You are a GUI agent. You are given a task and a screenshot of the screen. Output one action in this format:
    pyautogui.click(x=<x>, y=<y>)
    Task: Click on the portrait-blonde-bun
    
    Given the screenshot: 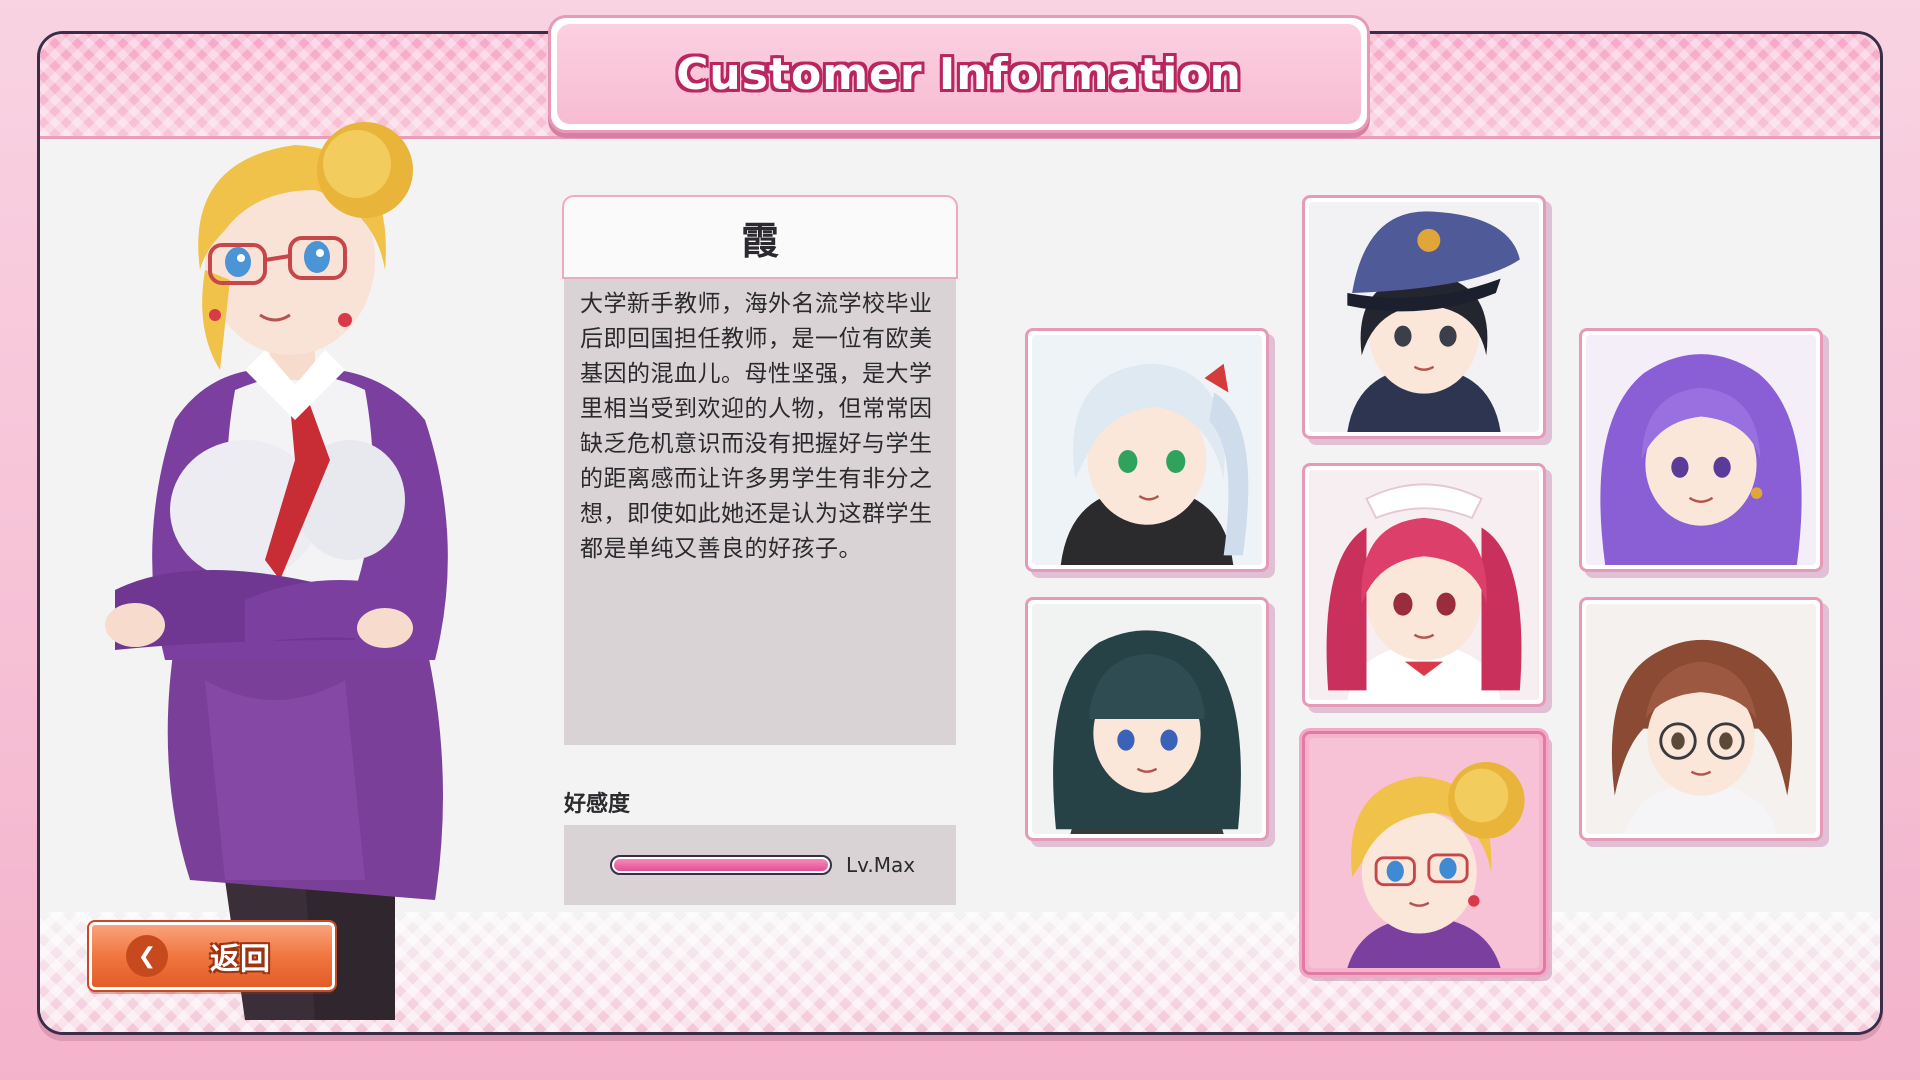 What is the action you would take?
    pyautogui.click(x=1424, y=853)
    